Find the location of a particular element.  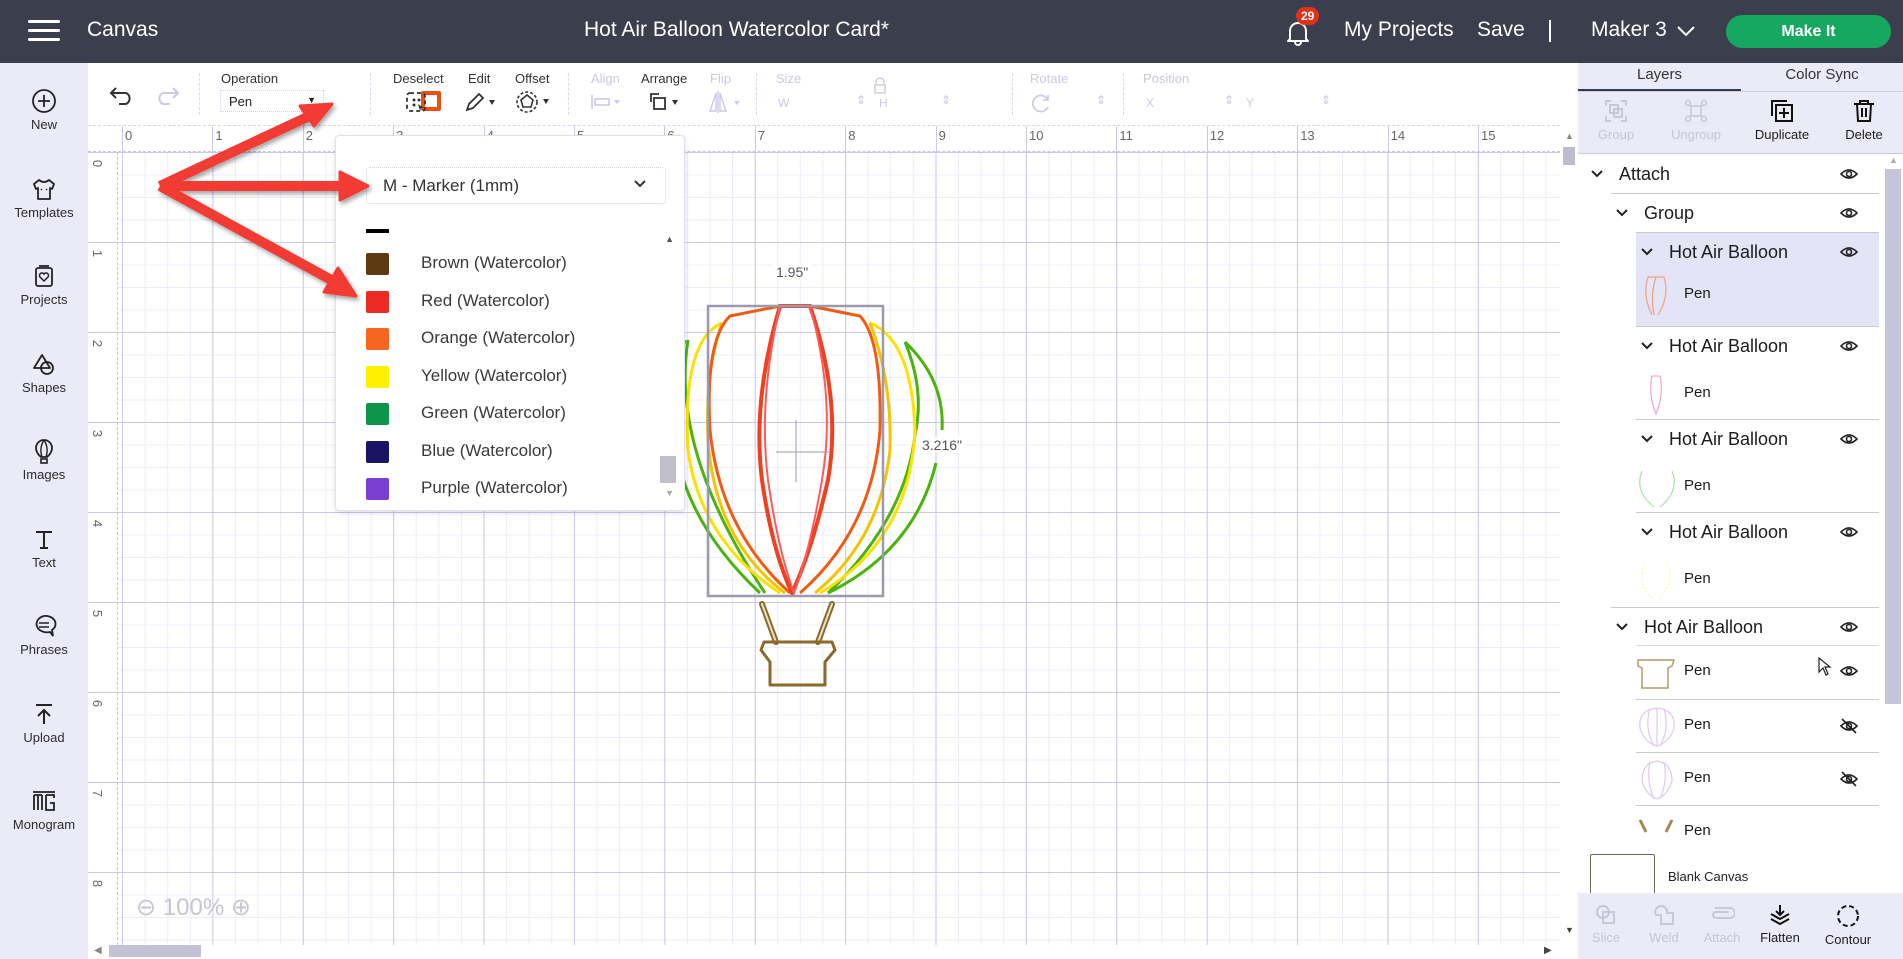

height-input: H is located at coordinates (883, 103).